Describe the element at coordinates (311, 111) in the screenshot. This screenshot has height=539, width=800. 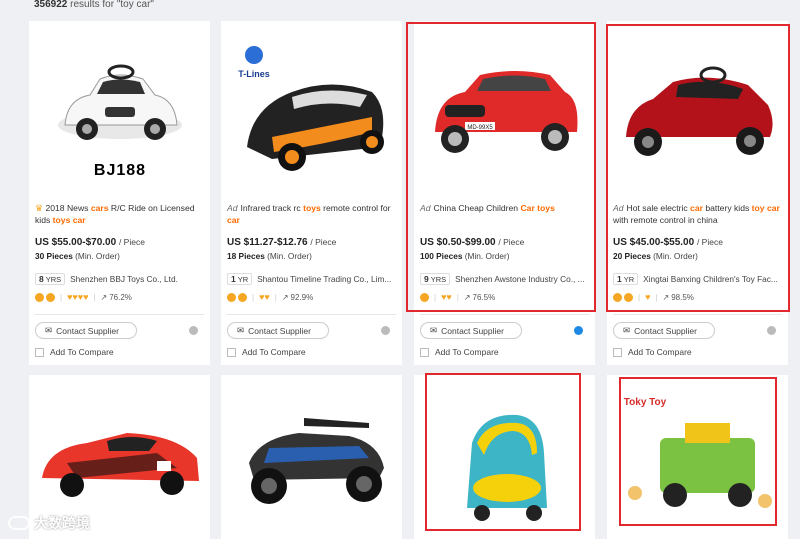
I see `product-image: T-Lines` at that location.